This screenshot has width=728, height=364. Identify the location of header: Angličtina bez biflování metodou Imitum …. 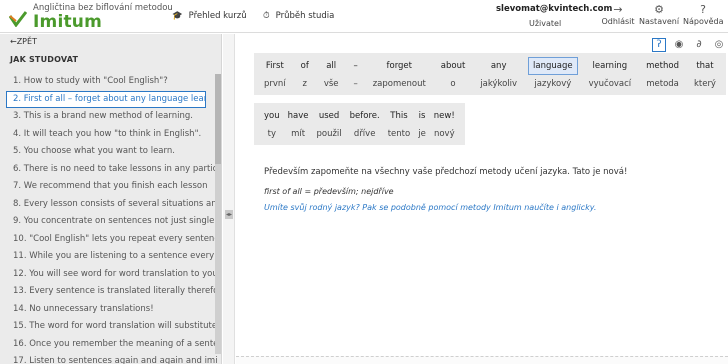
(364, 16).